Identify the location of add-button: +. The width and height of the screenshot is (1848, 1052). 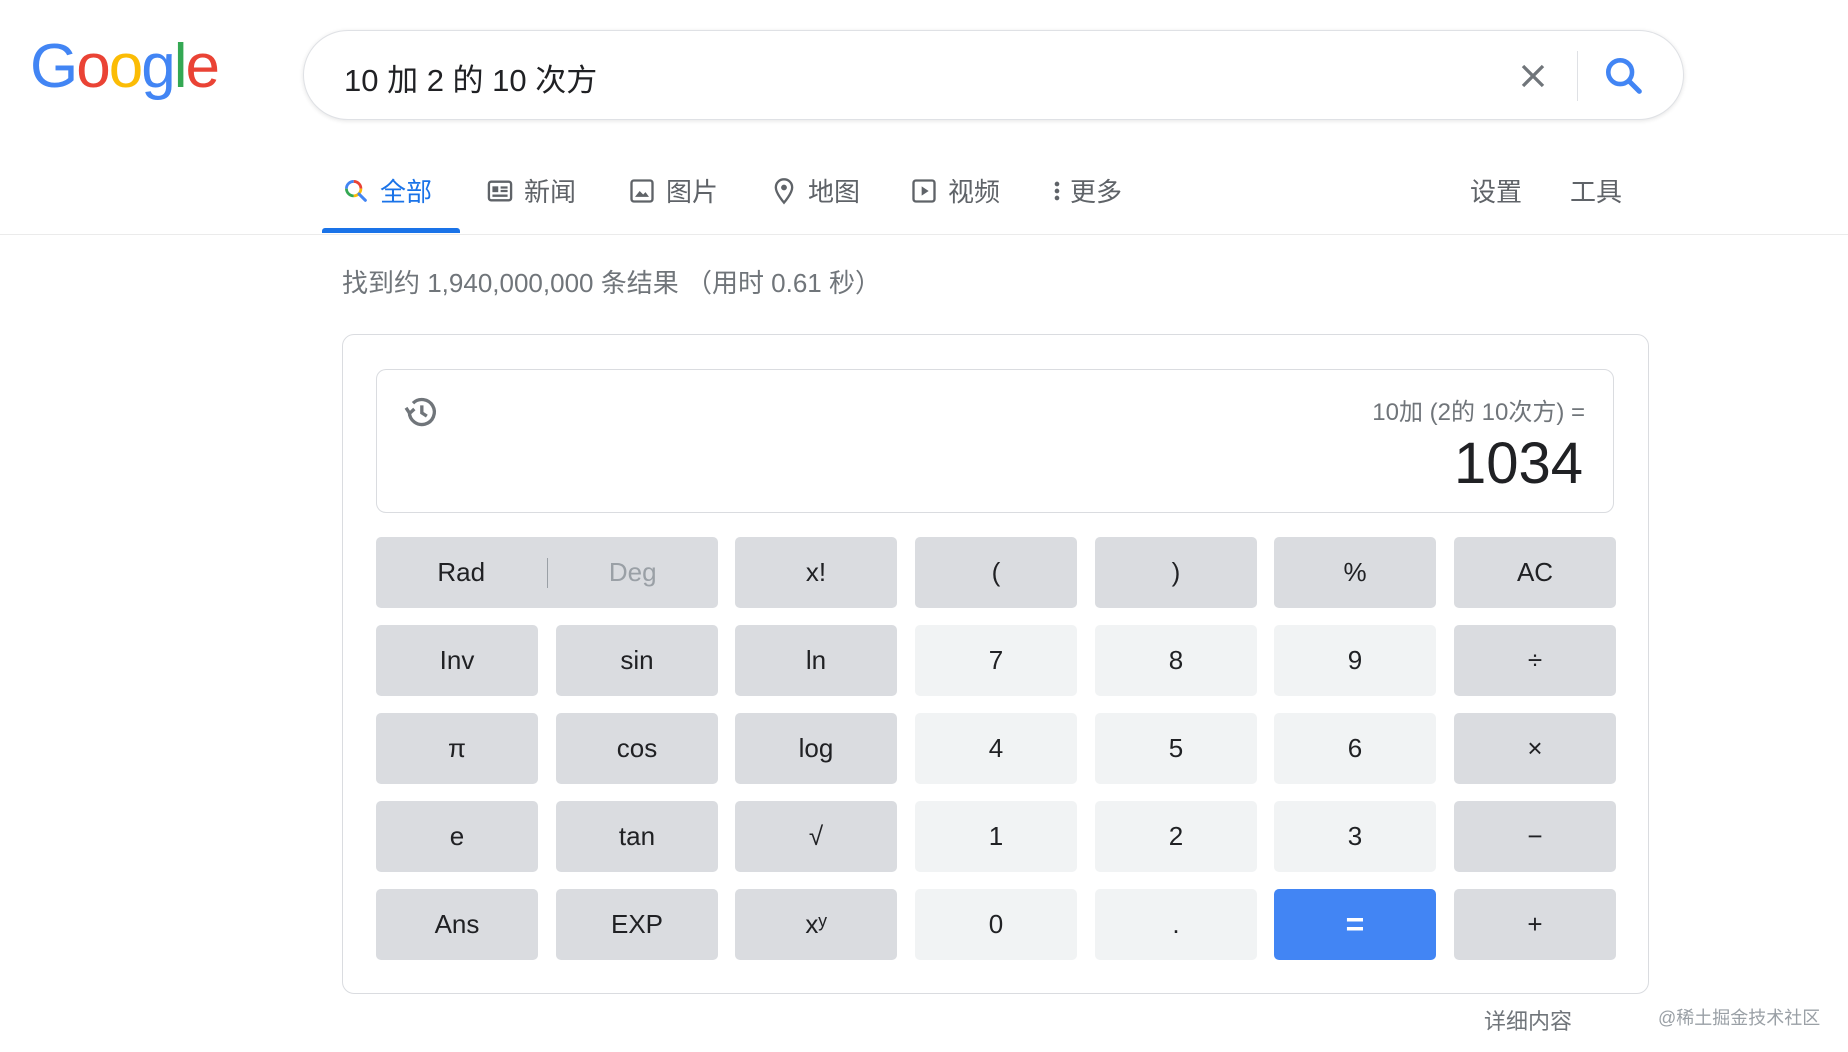
(1535, 924).